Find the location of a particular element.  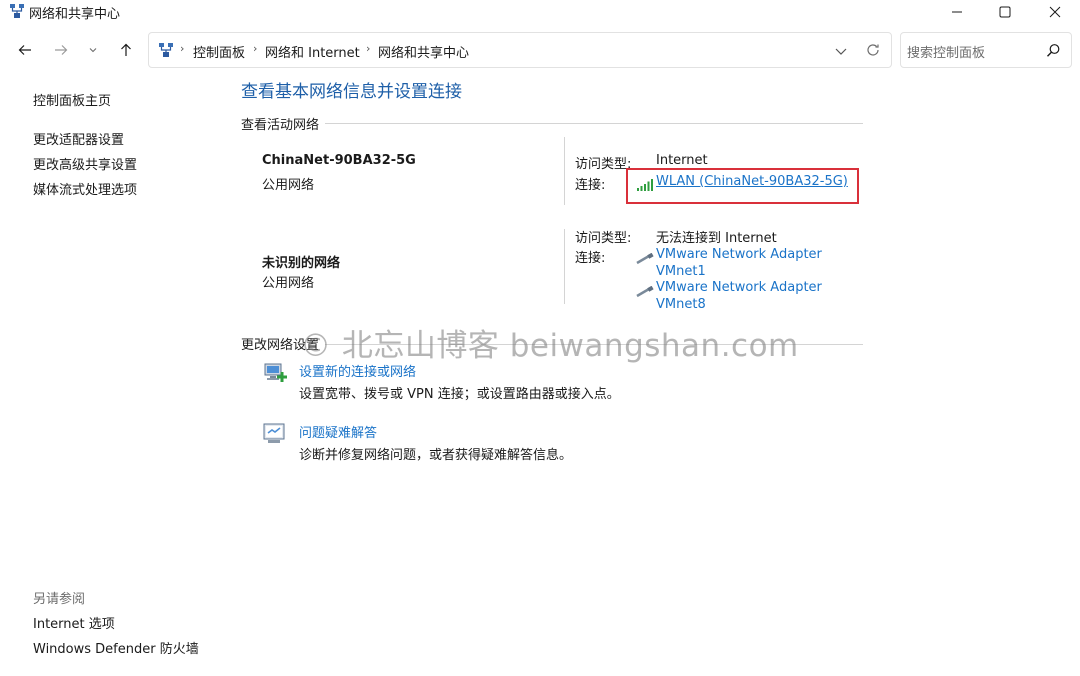

forward-button is located at coordinates (61, 50).